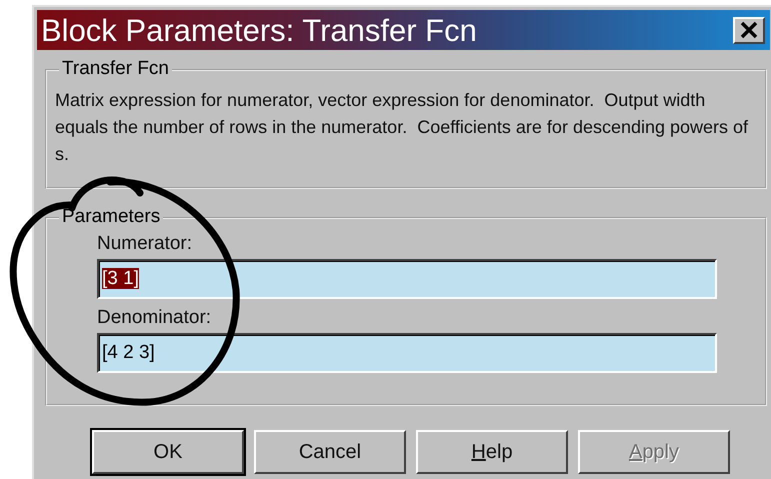 The width and height of the screenshot is (771, 479). Describe the element at coordinates (492, 452) in the screenshot. I see `dialog-button: Help` at that location.